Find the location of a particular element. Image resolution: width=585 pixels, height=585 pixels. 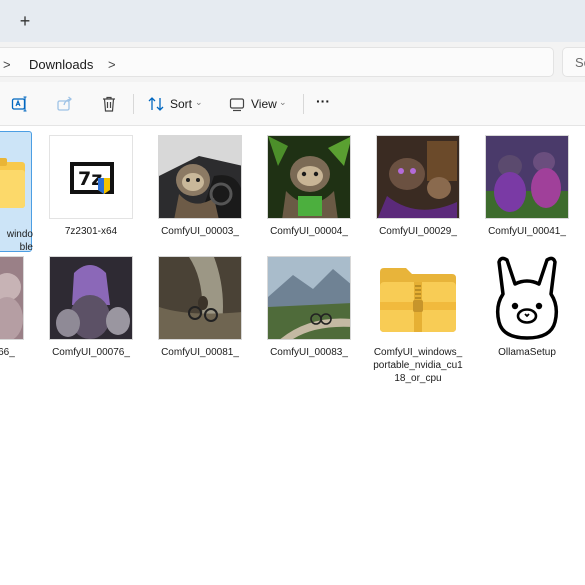

file-item-comfyui-00083: ComfyUI_00083_ is located at coordinates (309, 312).